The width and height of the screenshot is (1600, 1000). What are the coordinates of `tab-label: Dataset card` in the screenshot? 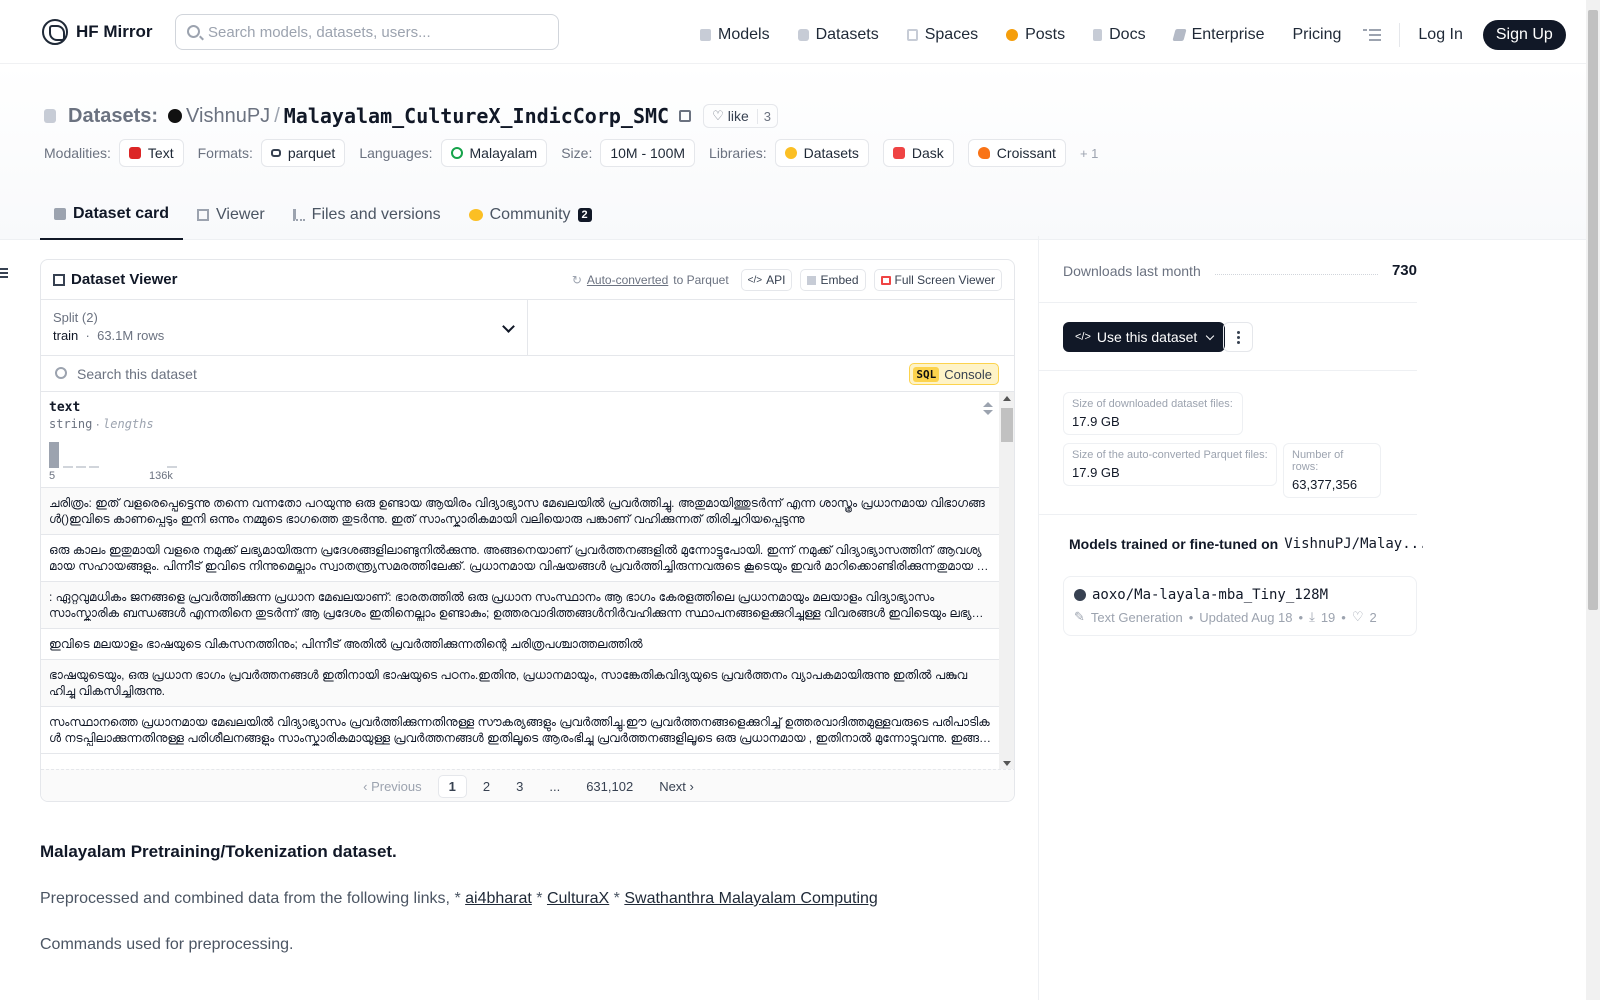 It's located at (121, 213).